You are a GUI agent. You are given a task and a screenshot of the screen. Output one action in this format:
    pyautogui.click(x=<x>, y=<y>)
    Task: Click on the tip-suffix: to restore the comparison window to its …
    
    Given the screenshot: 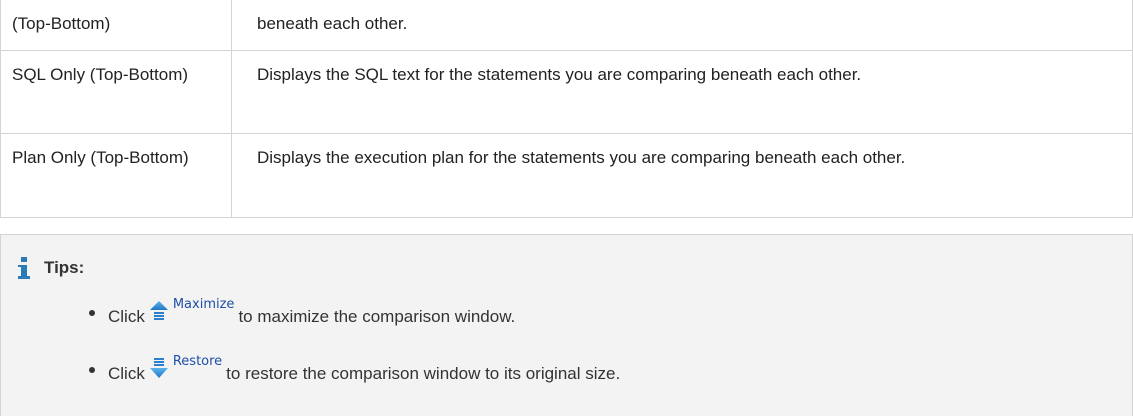 What is the action you would take?
    pyautogui.click(x=423, y=373)
    